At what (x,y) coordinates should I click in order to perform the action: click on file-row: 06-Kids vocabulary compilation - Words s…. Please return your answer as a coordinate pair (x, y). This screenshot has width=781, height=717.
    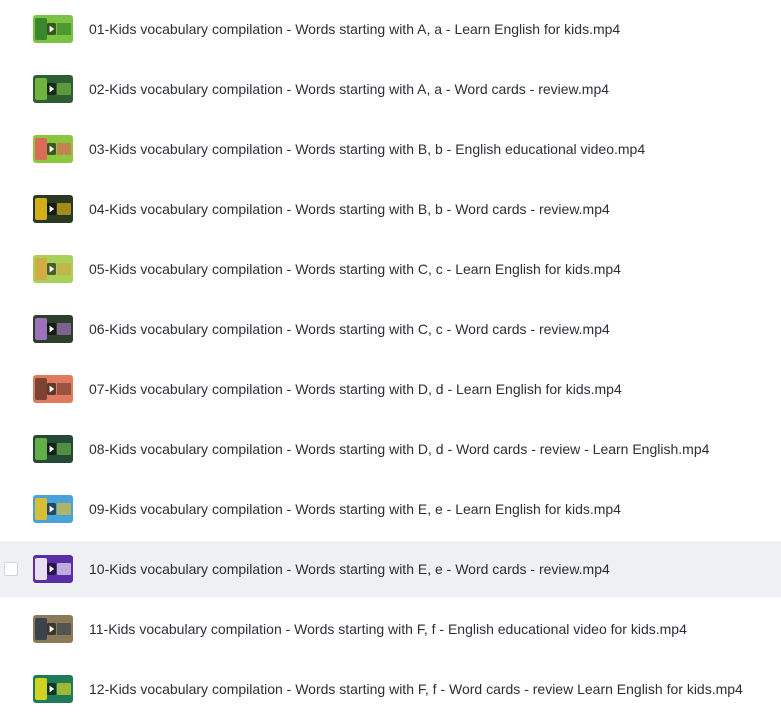
    Looking at the image, I should click on (390, 329).